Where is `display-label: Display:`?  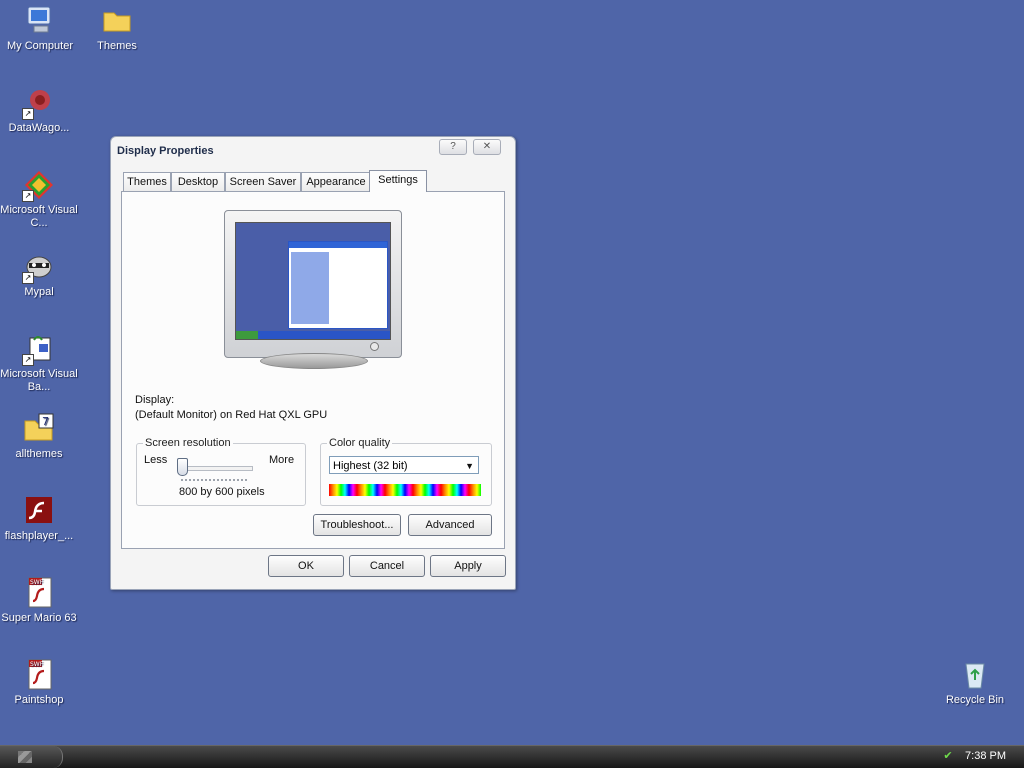
display-label: Display: is located at coordinates (155, 400).